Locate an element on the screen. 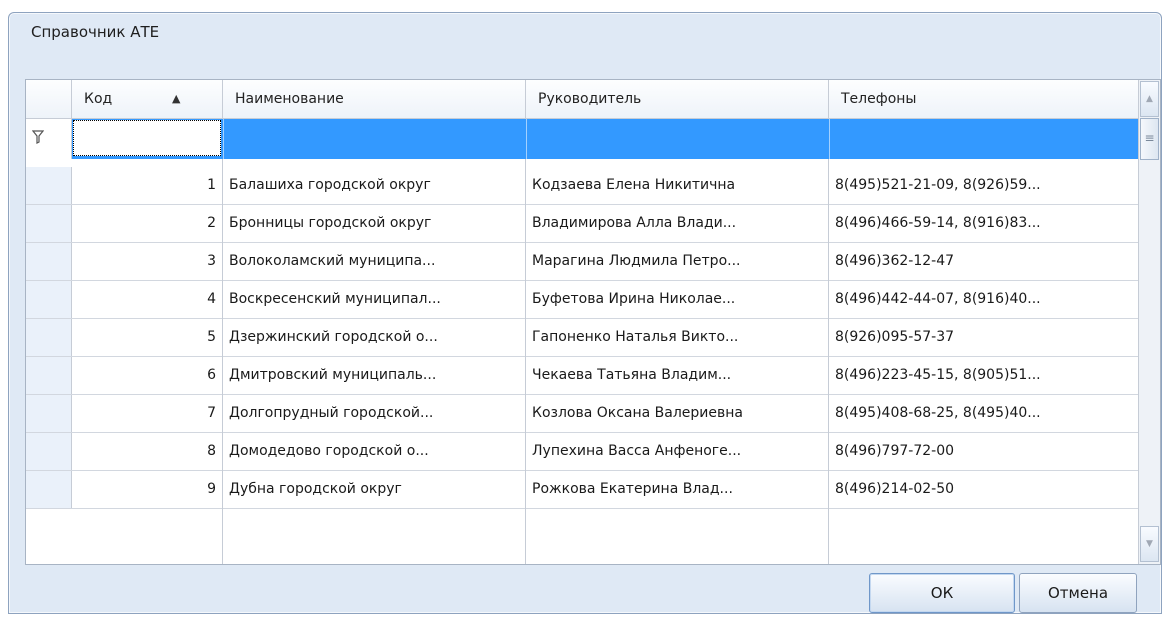 Image resolution: width=1168 pixels, height=619 pixels. cell-code: 3 is located at coordinates (211, 261).